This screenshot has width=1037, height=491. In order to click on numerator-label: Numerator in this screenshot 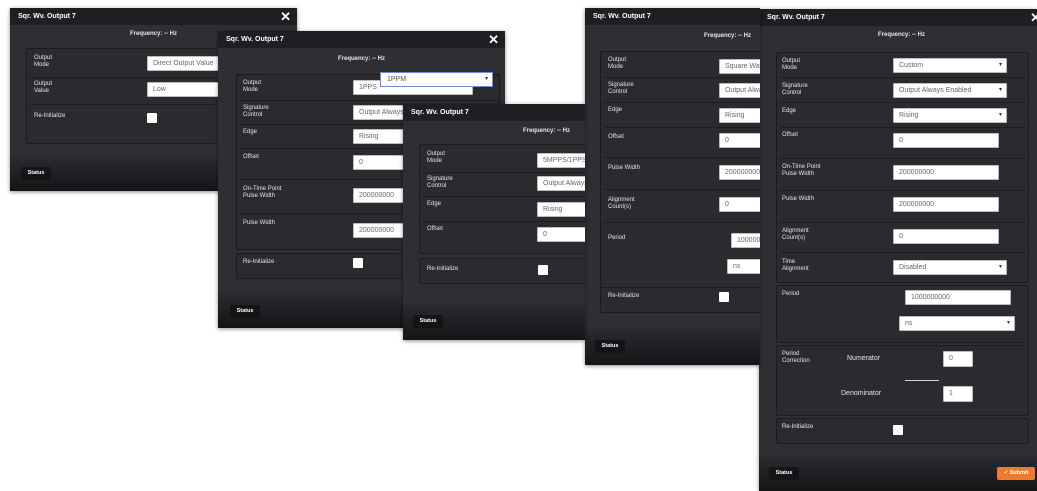, I will do `click(864, 358)`.